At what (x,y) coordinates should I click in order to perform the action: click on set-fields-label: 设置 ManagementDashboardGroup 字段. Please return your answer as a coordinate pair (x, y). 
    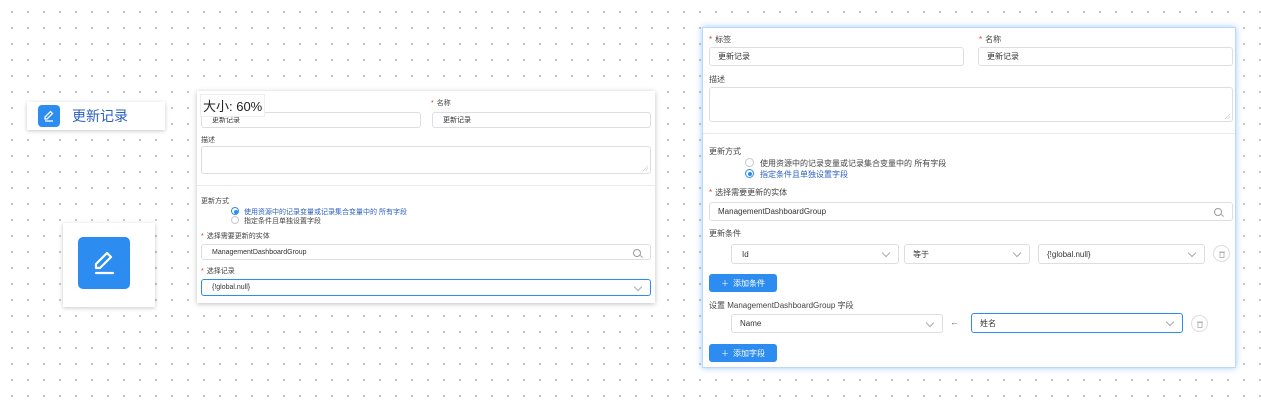
    Looking at the image, I should click on (781, 305).